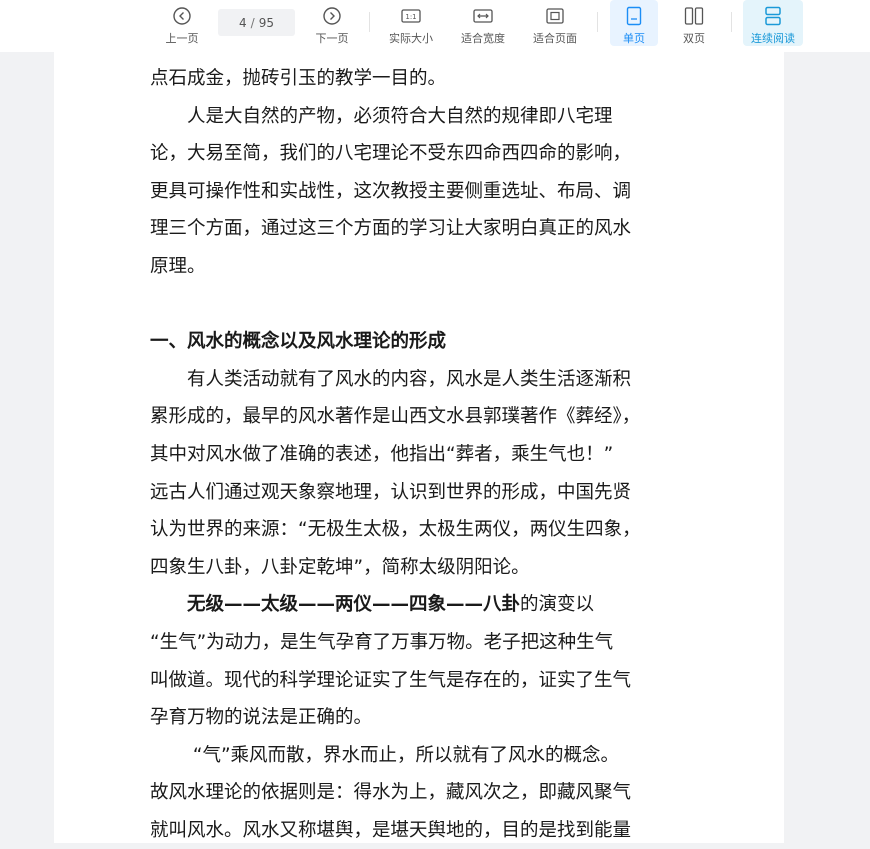 This screenshot has height=849, width=870. Describe the element at coordinates (391, 492) in the screenshot. I see `text-line: 远古人们通过观天象察地理，认识到世界的形成，中国先贤` at that location.